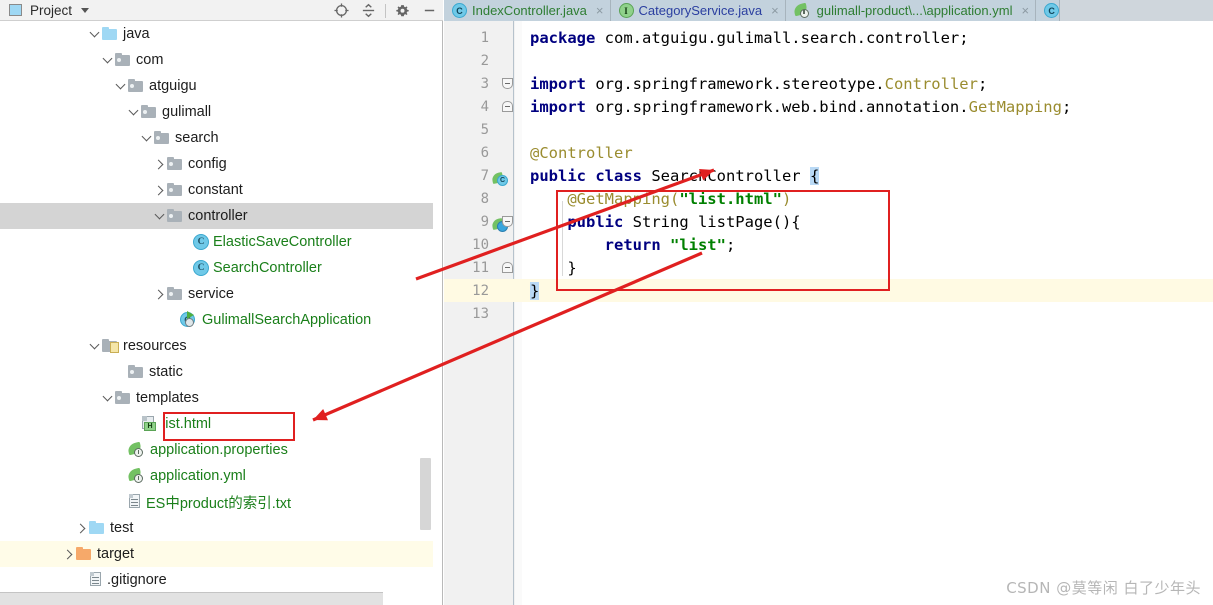 The image size is (1213, 605). I want to click on tree-item--gitignore: .gitignore, so click(216, 580).